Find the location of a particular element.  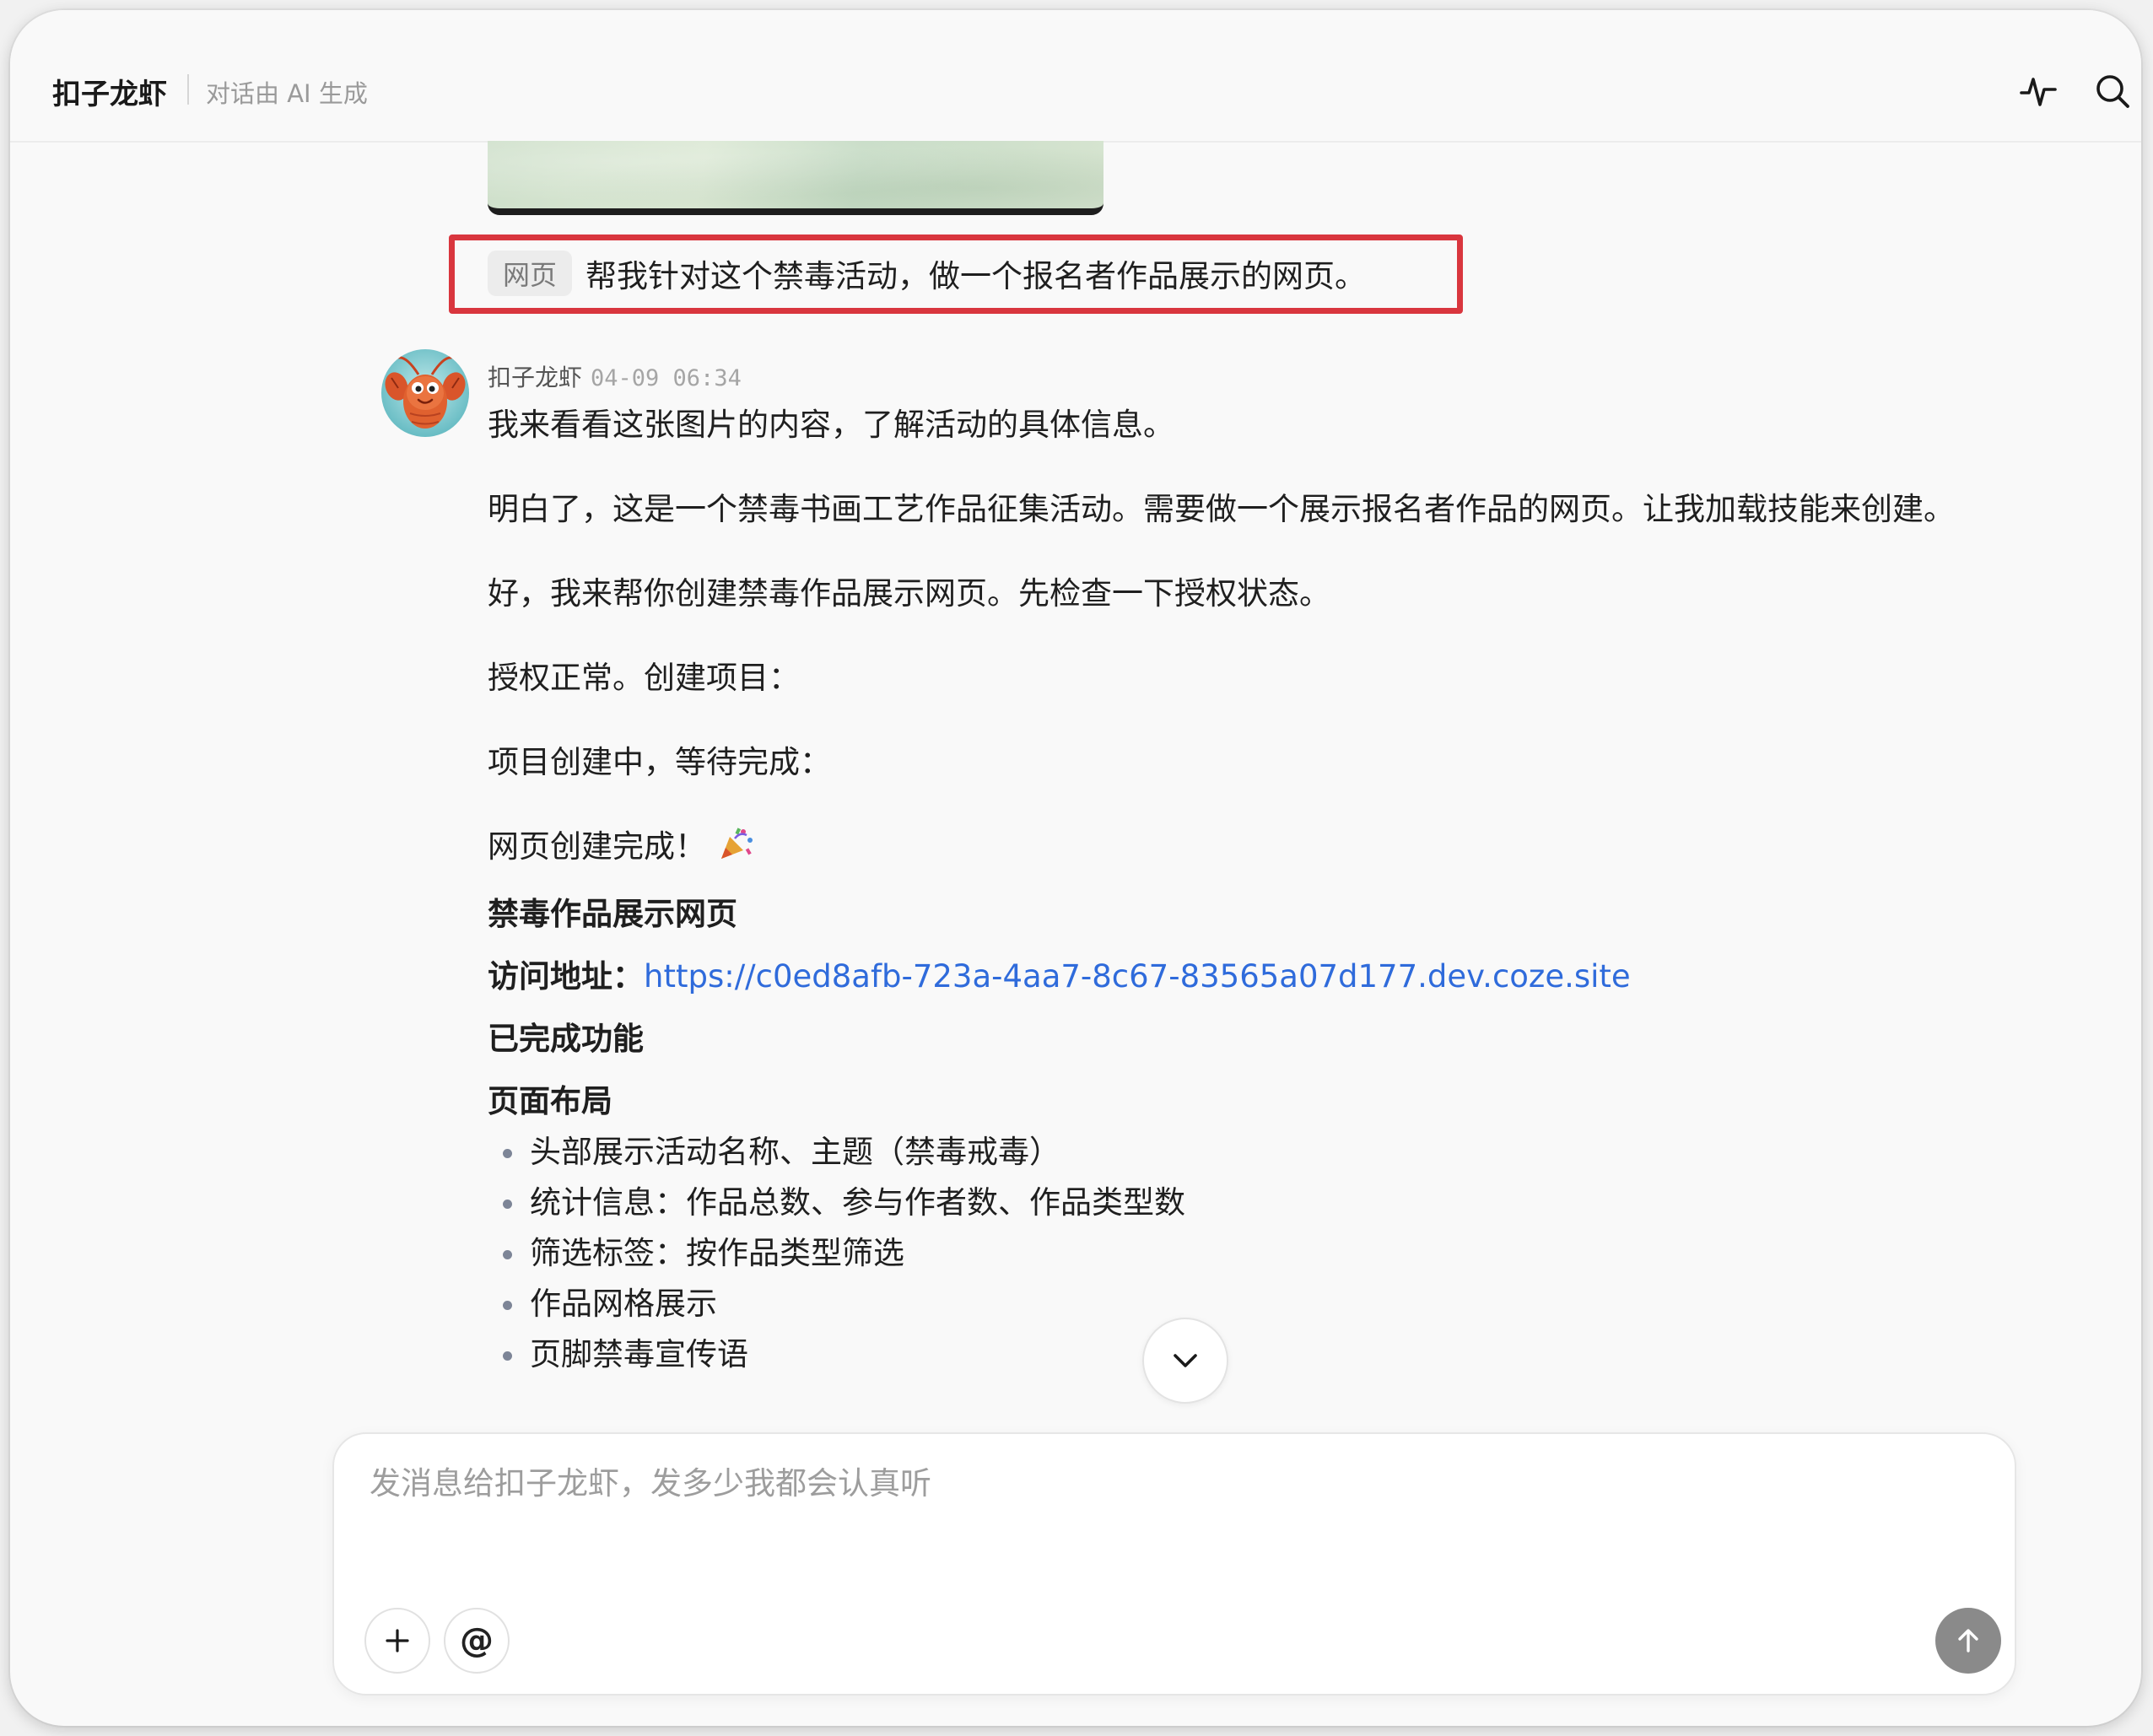

at-sign-icon: @ is located at coordinates (477, 1641).